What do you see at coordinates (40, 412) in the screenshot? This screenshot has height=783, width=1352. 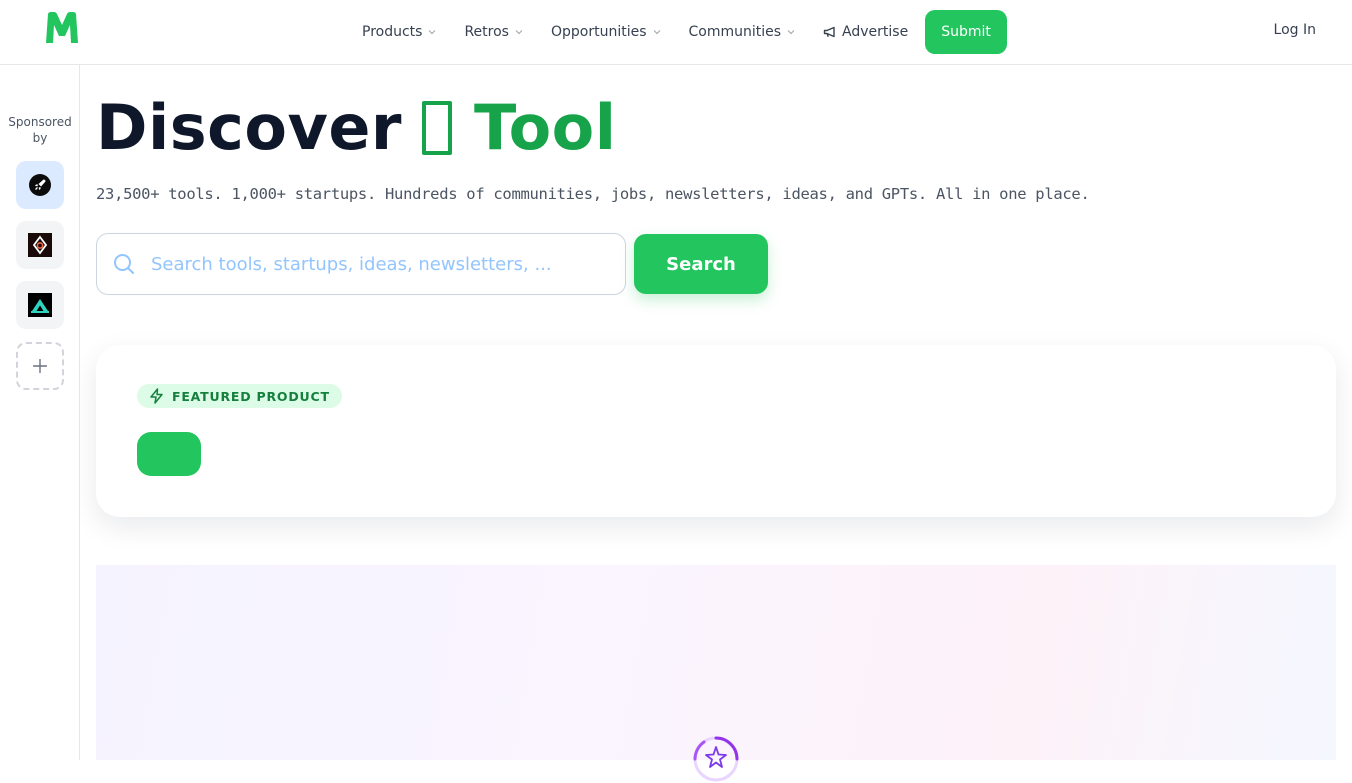 I see `sponsor-sidebar: Sponsored by` at bounding box center [40, 412].